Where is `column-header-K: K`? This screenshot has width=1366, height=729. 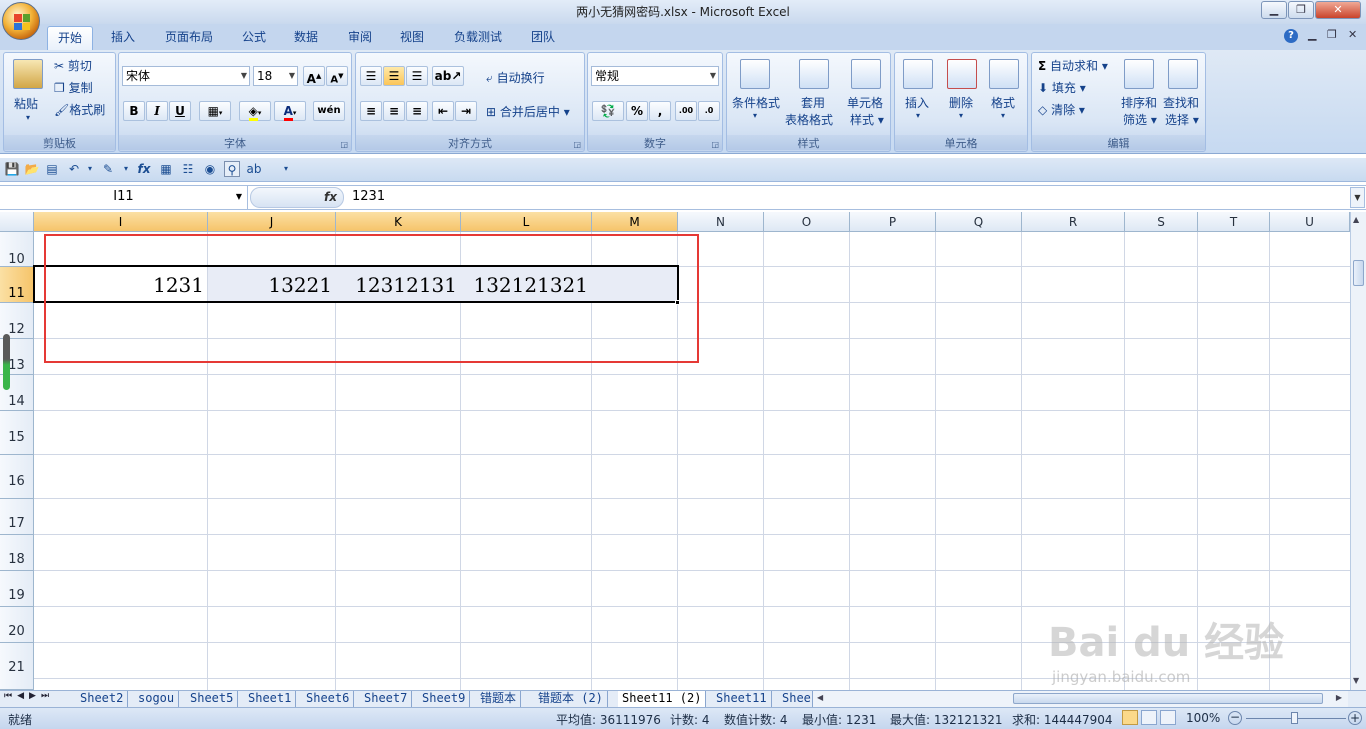 column-header-K: K is located at coordinates (398, 222).